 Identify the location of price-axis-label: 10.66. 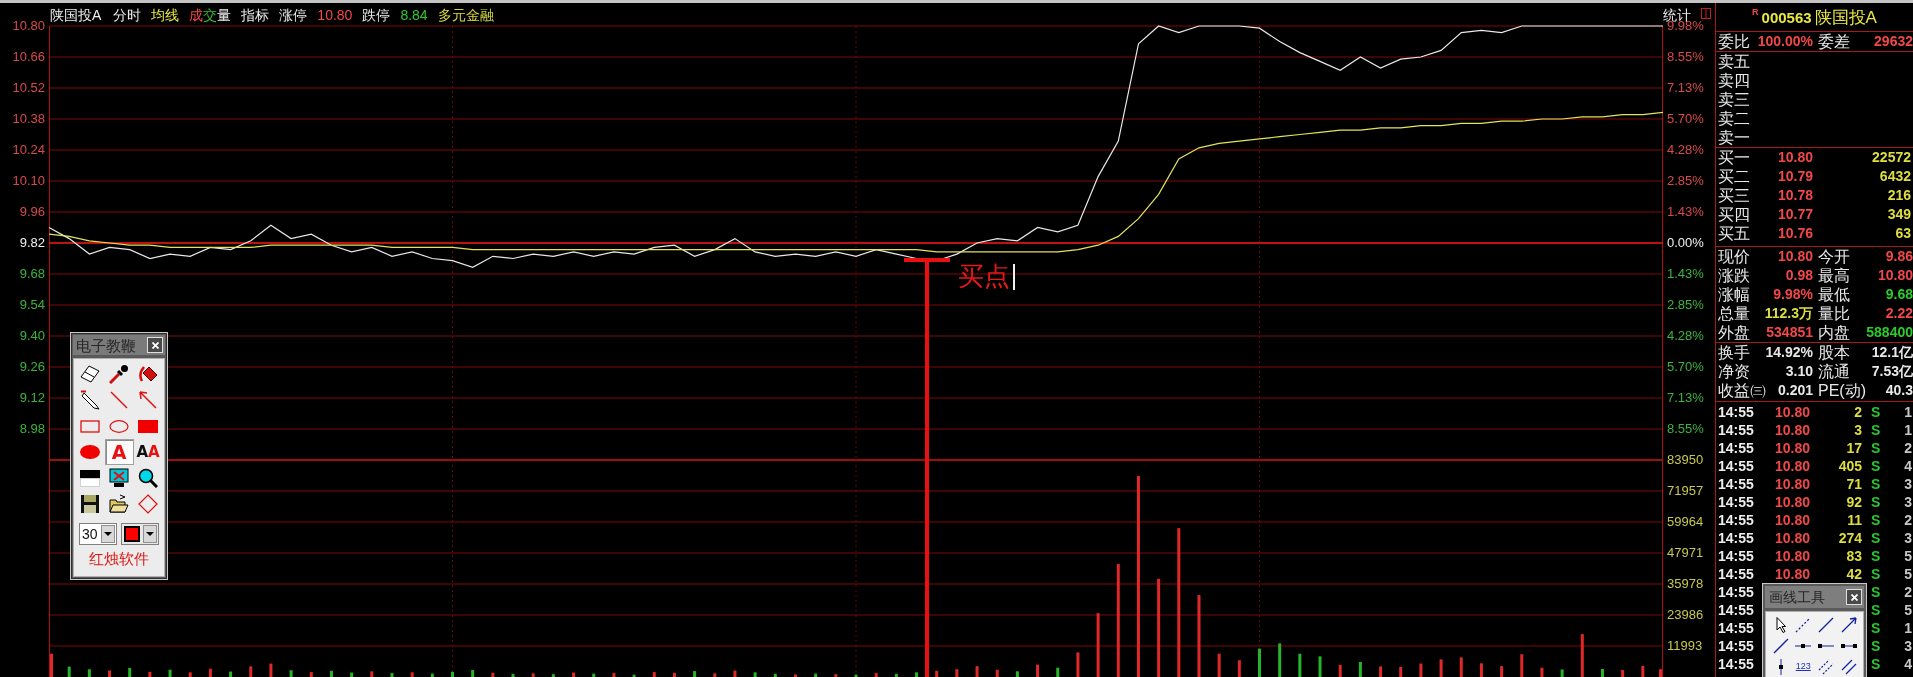
(28, 57).